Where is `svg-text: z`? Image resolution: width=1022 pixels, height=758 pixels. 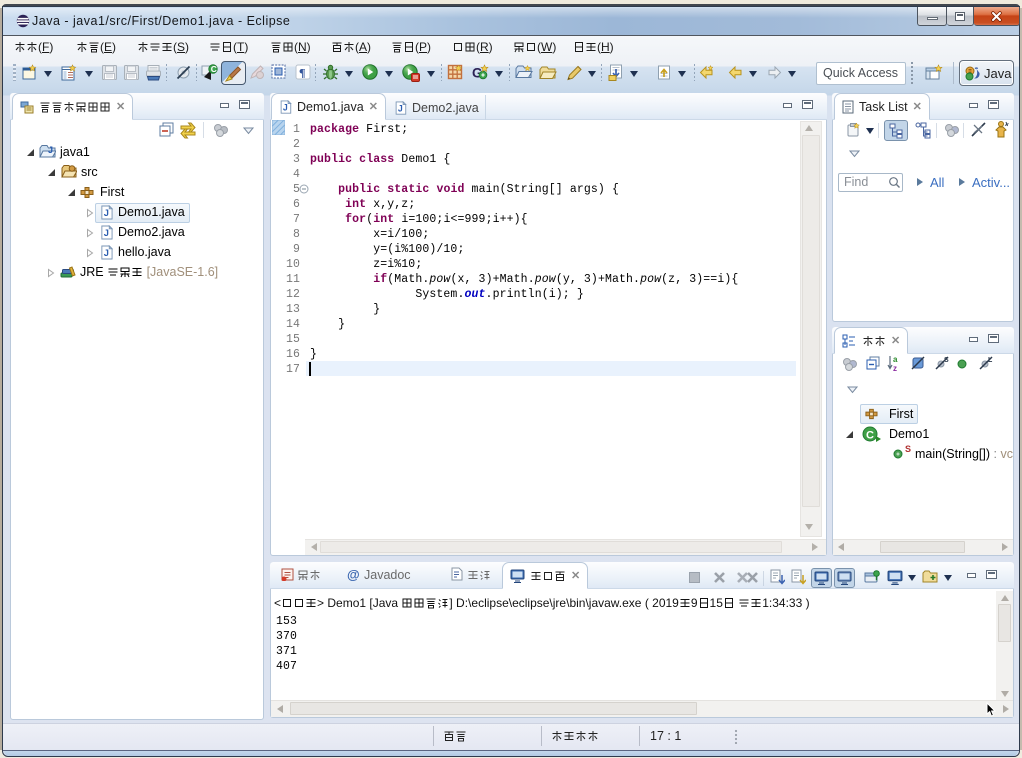 svg-text: z is located at coordinates (895, 368).